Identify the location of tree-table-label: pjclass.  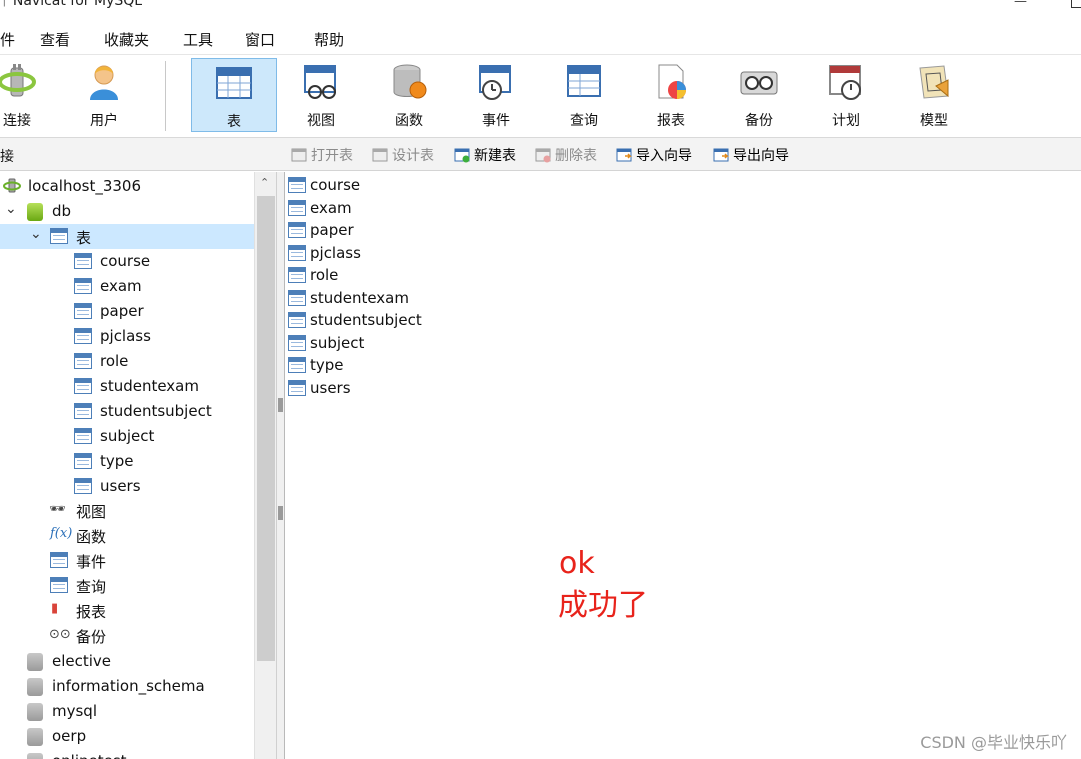
(125, 336).